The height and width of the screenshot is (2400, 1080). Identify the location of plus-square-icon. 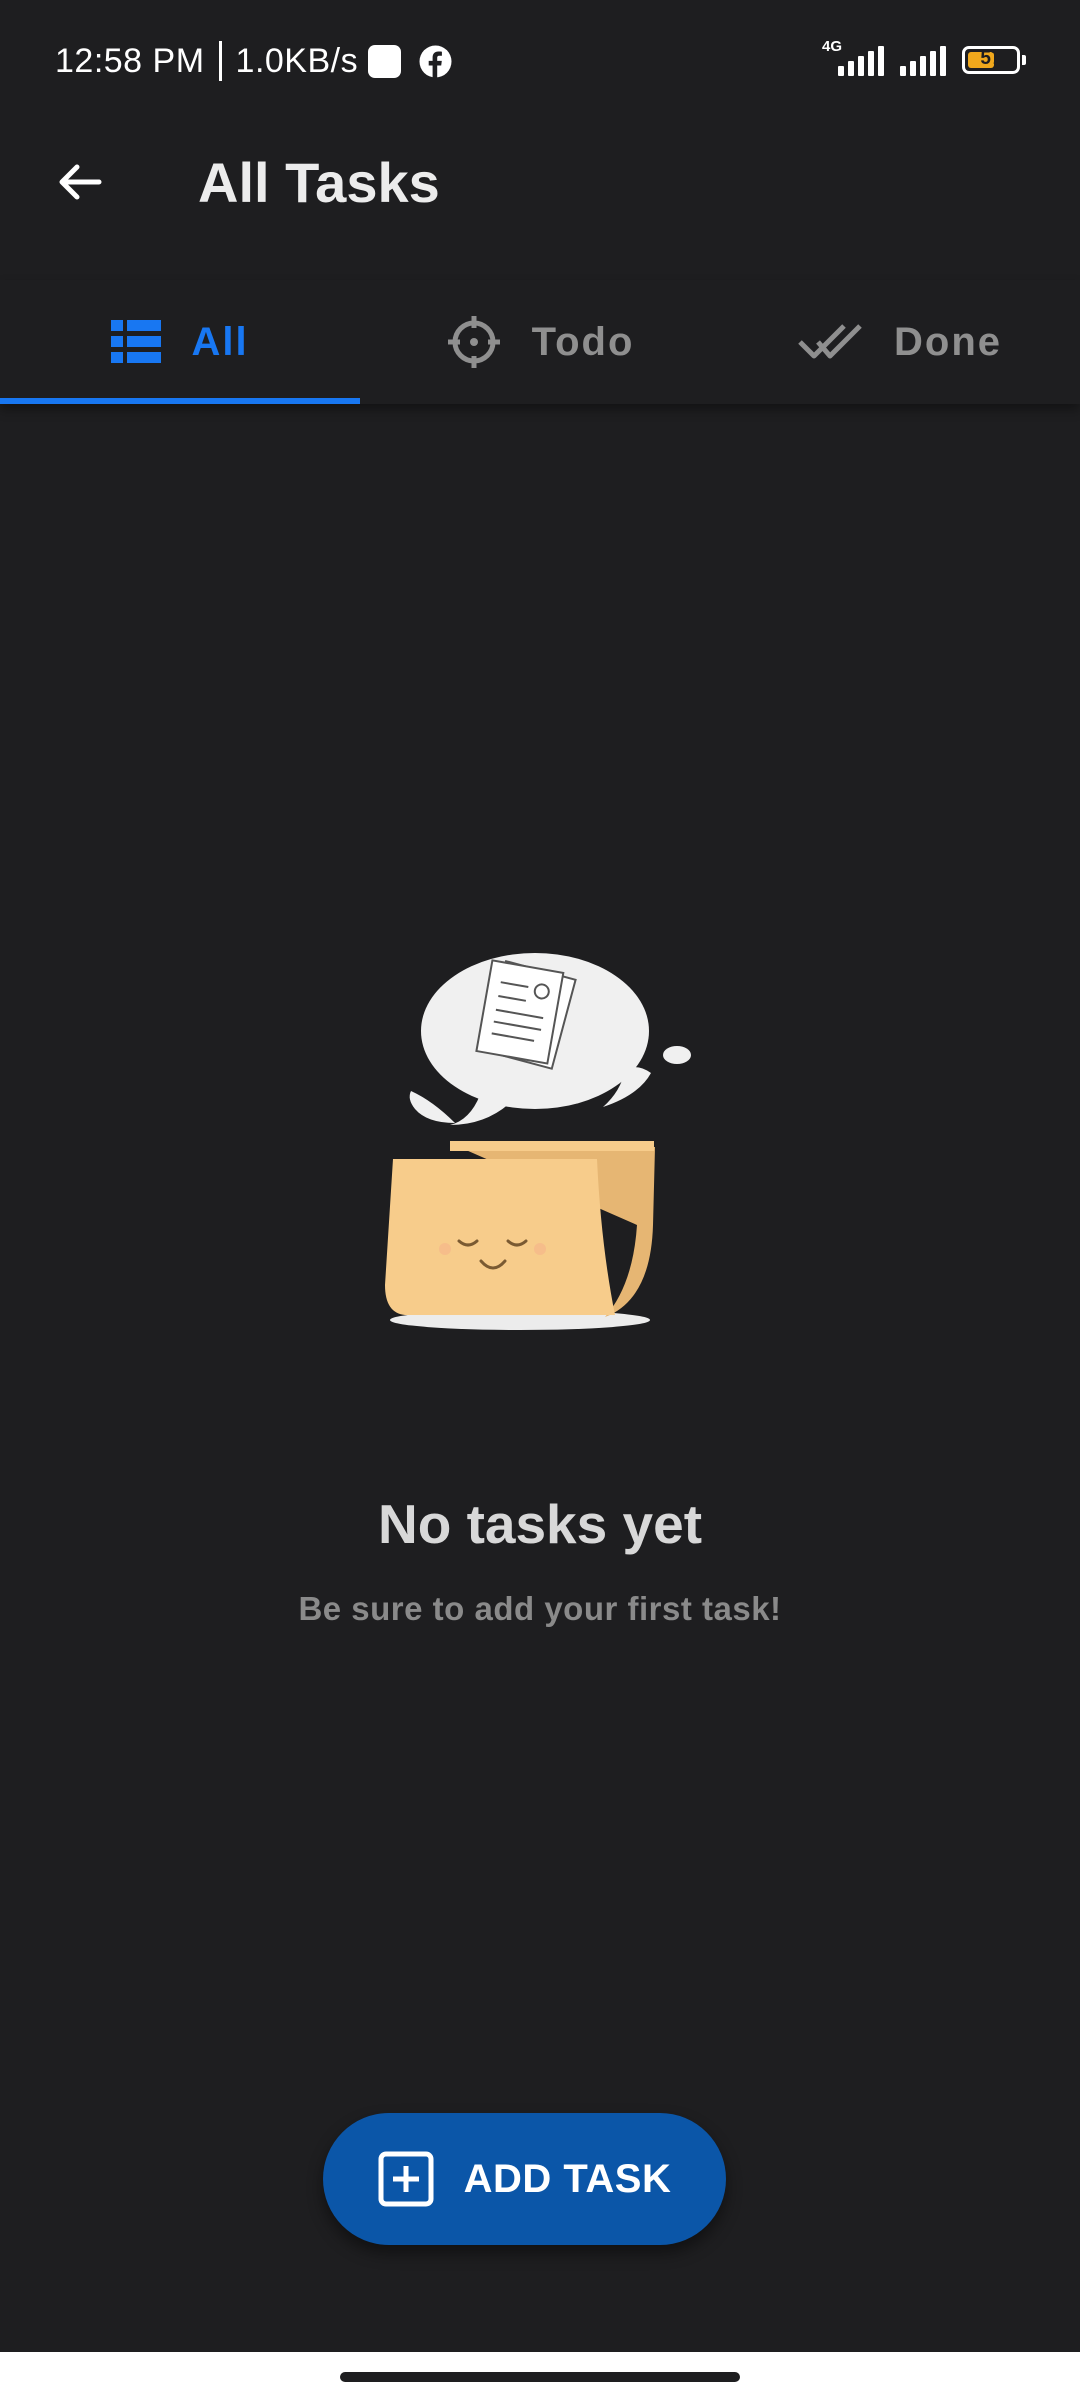
(406, 2179).